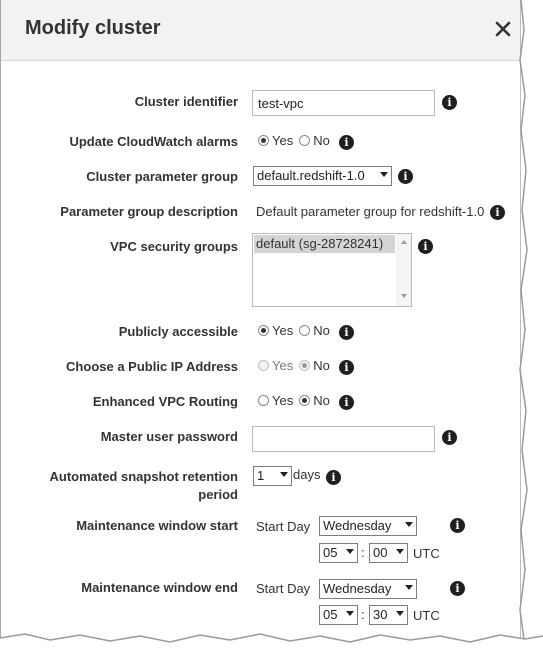  Describe the element at coordinates (370, 211) in the screenshot. I see `parameter-group-description-value: Default parameter group for redshift-1.0` at that location.